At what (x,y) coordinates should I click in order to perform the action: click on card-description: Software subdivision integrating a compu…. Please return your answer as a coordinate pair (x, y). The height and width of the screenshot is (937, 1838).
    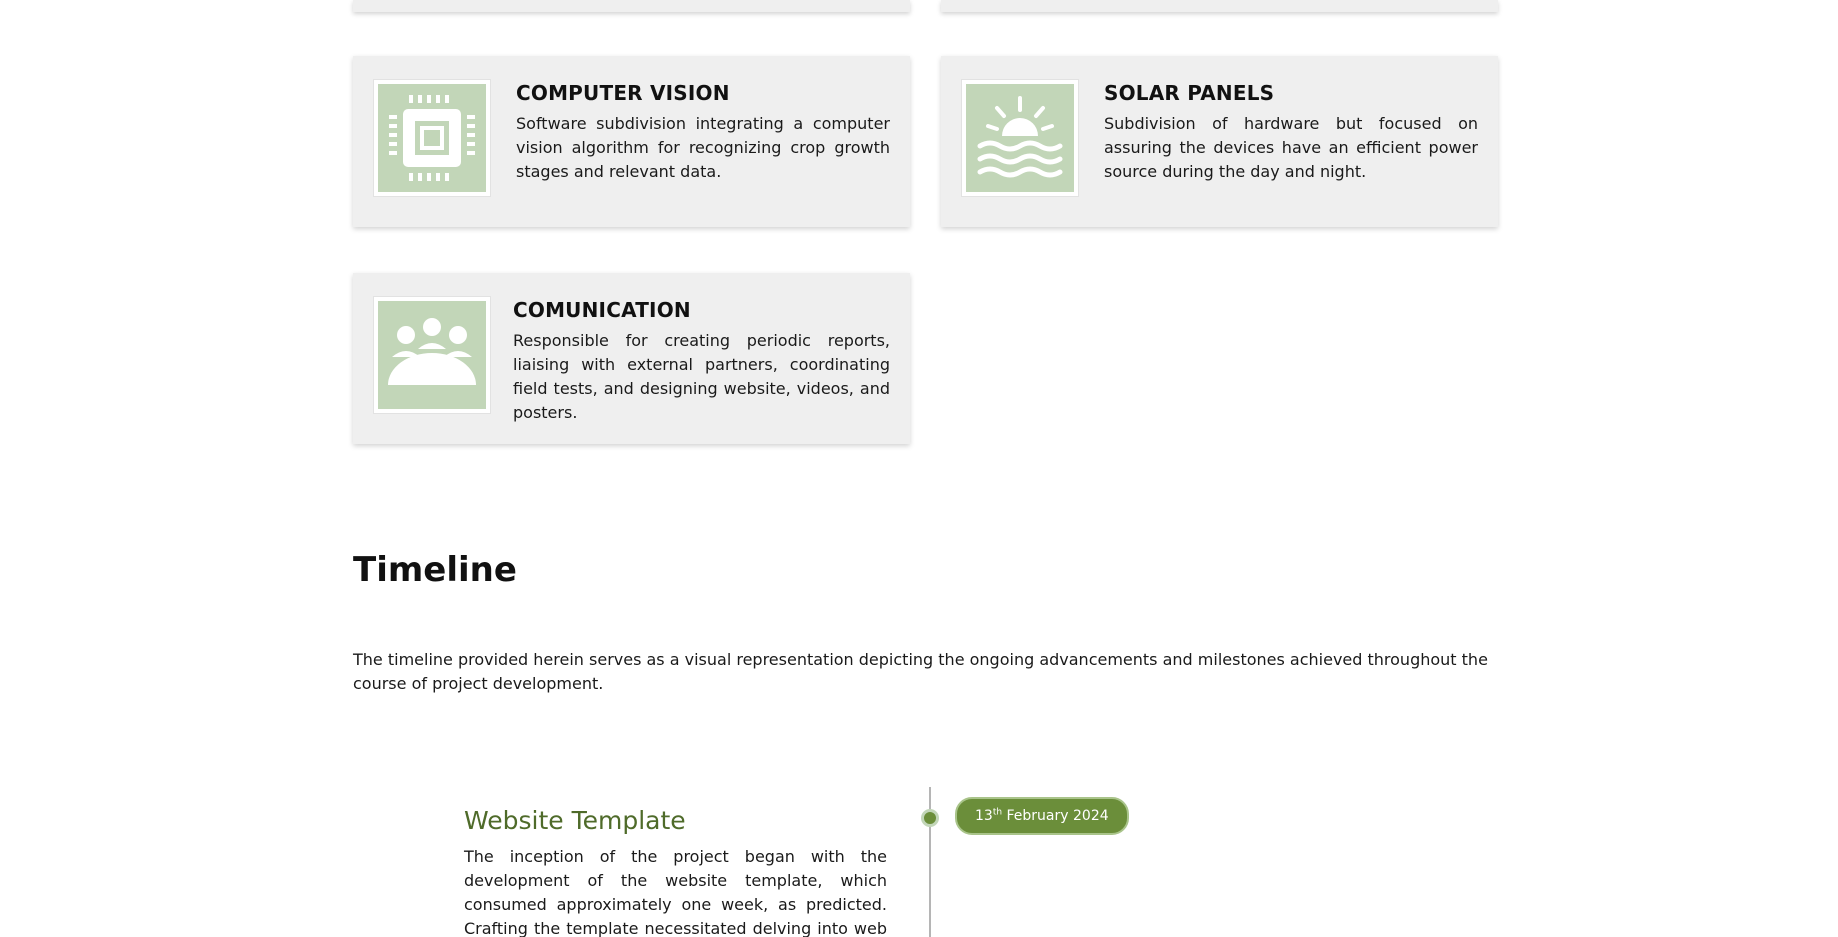
    Looking at the image, I should click on (703, 147).